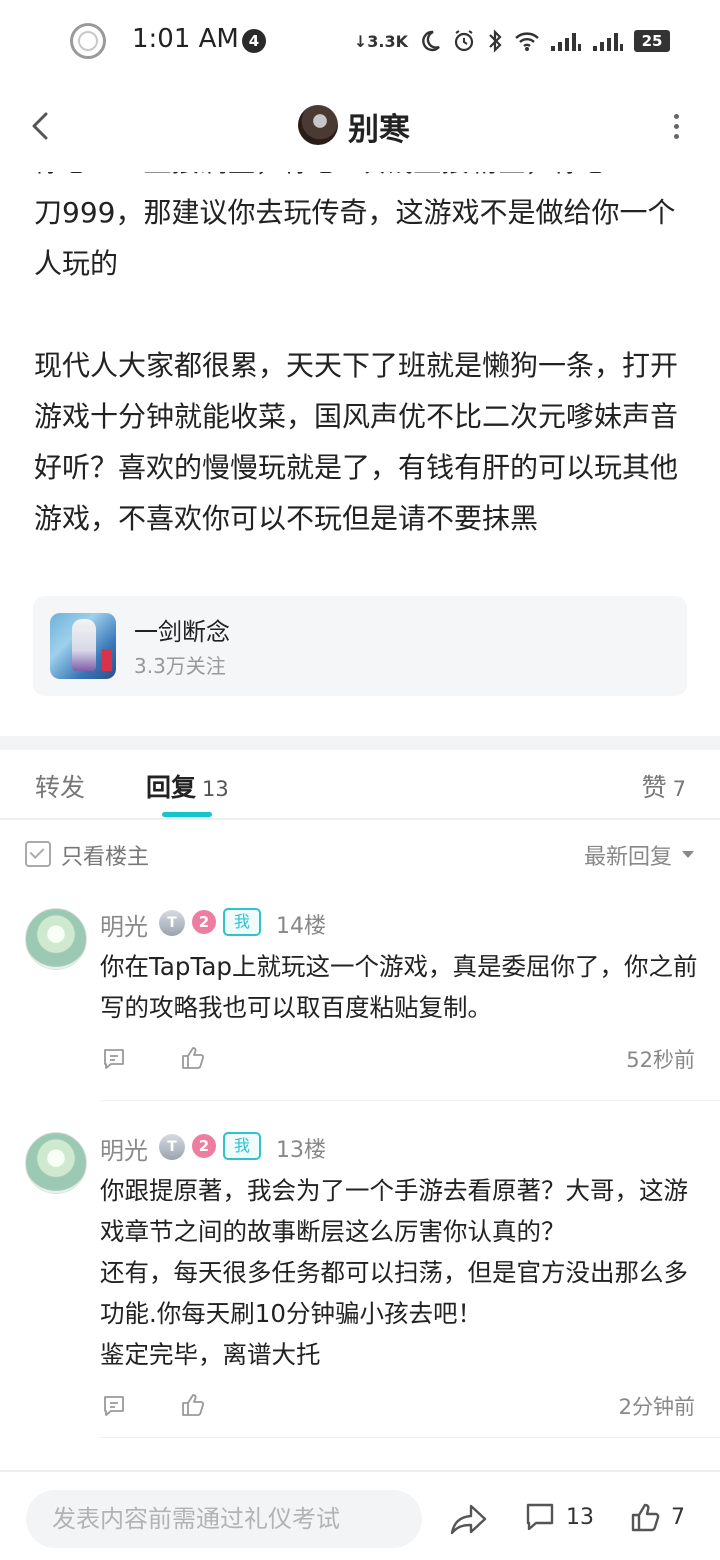 Image resolution: width=720 pixels, height=1560 pixels. Describe the element at coordinates (301, 926) in the screenshot. I see `floor-number: 14楼` at that location.